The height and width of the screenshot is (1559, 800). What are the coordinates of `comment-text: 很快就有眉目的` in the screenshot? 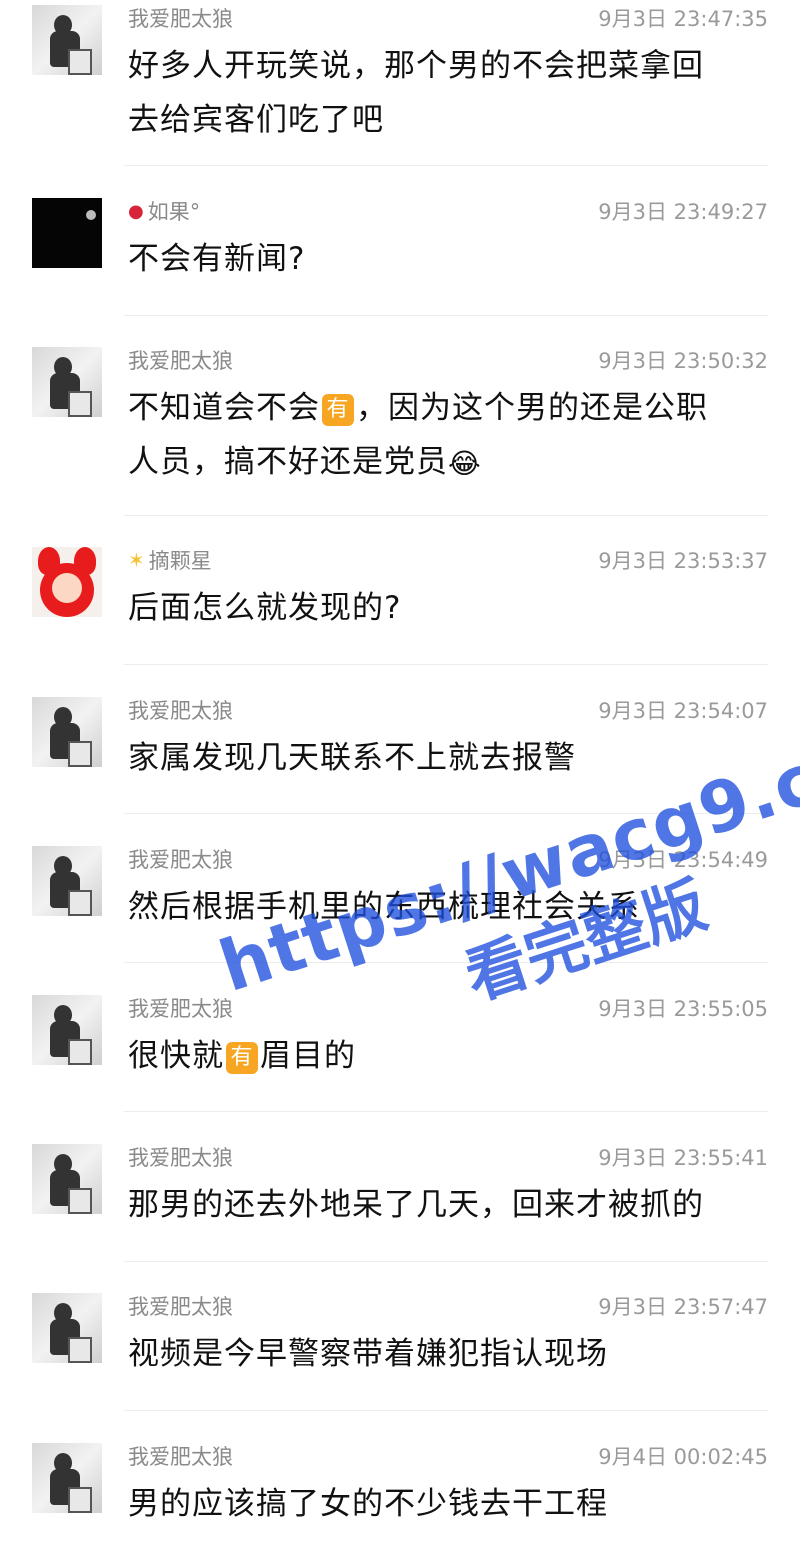 It's located at (242, 1056).